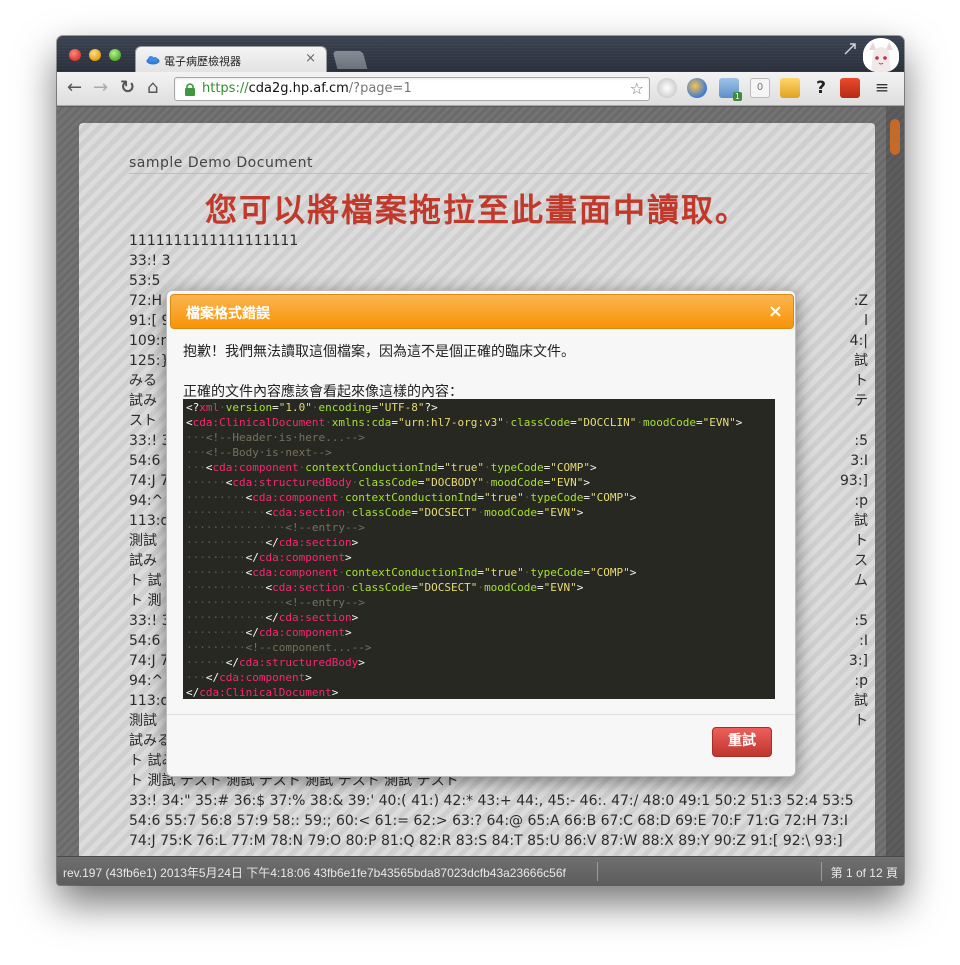 The image size is (960, 965). What do you see at coordinates (895, 481) in the screenshot?
I see `vertical-scrollbar` at bounding box center [895, 481].